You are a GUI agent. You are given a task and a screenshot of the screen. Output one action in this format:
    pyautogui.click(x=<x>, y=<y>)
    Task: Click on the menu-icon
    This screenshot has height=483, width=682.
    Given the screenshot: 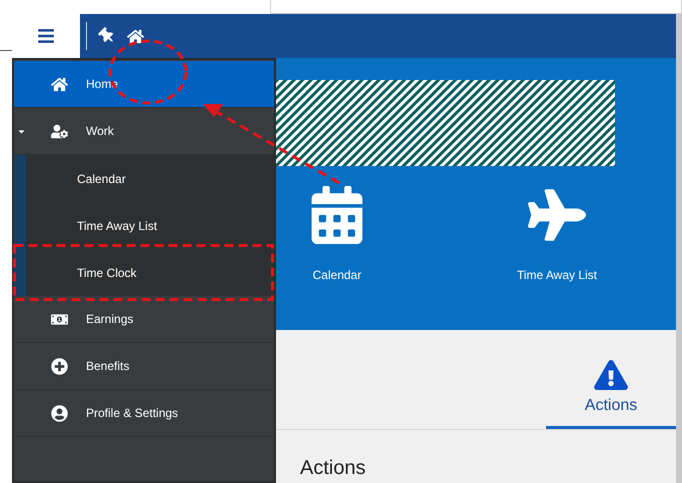 What is the action you would take?
    pyautogui.click(x=46, y=36)
    